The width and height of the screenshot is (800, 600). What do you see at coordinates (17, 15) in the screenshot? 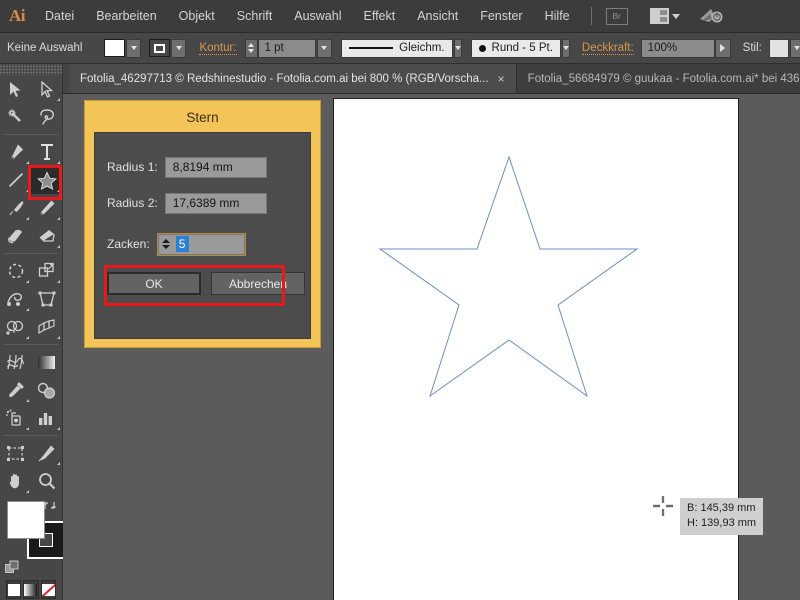
I see `app-logo: Ai` at bounding box center [17, 15].